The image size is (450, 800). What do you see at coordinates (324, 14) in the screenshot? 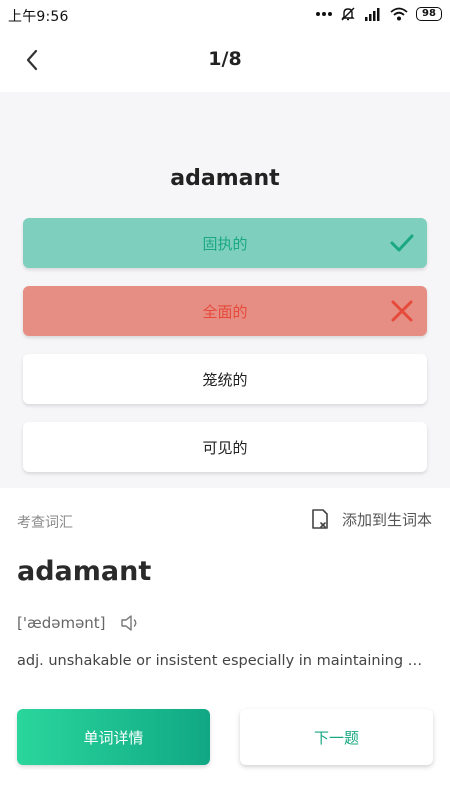
I see `more-dots-icon` at bounding box center [324, 14].